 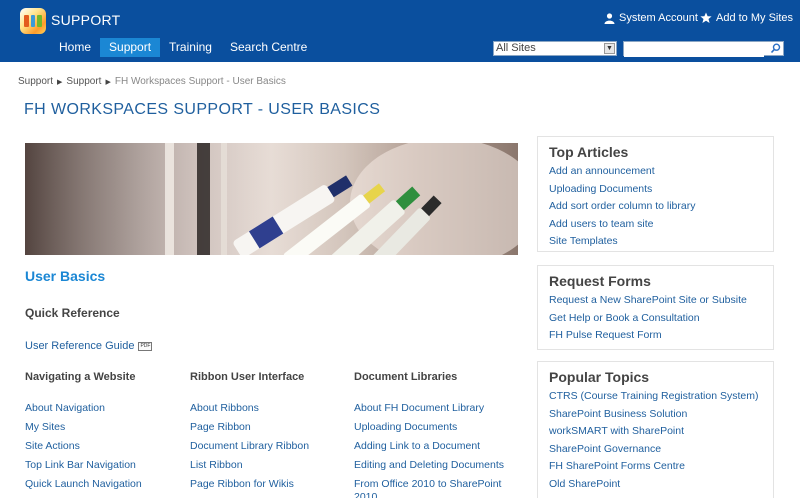 I want to click on list-item: SharePoint Governance, so click(x=661, y=449).